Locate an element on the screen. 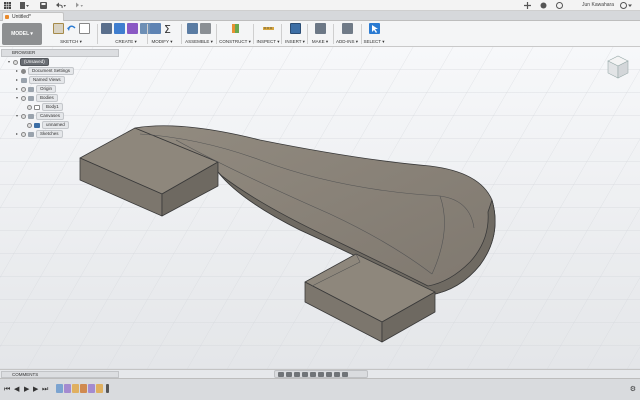  redo-icon is located at coordinates (77, 5).